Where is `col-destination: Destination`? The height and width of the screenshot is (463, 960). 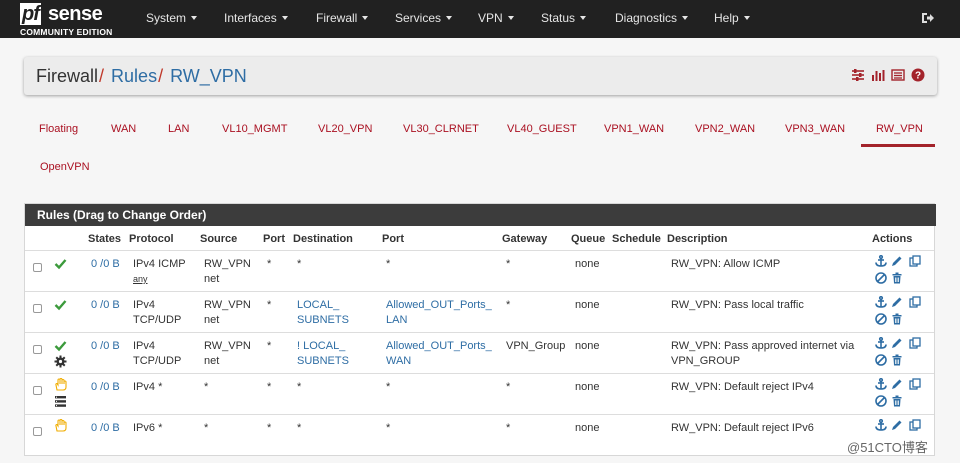 col-destination: Destination is located at coordinates (323, 239).